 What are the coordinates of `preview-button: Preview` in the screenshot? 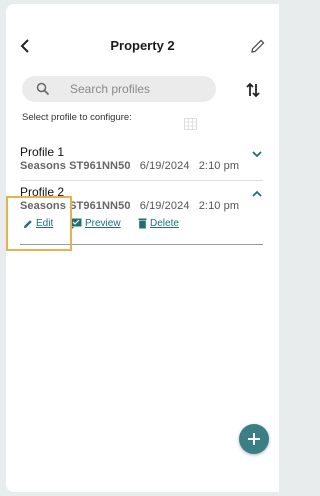 It's located at (95, 223).